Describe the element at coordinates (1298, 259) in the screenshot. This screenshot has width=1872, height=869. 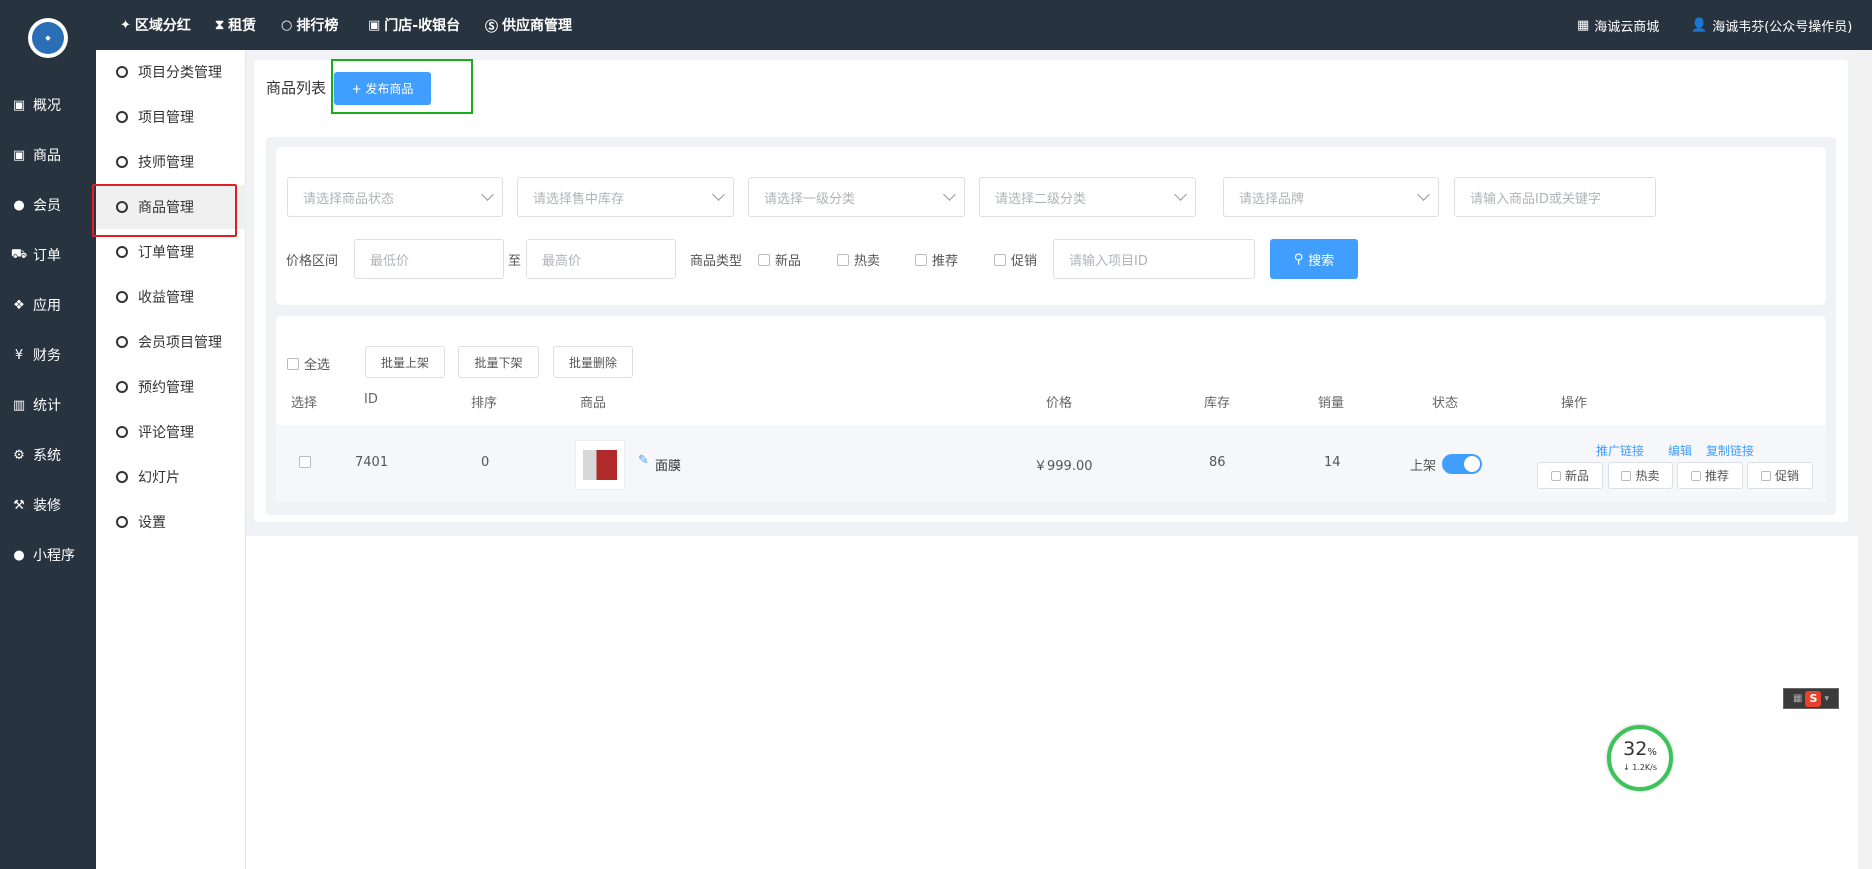
I see `search-icon: ⚲` at that location.